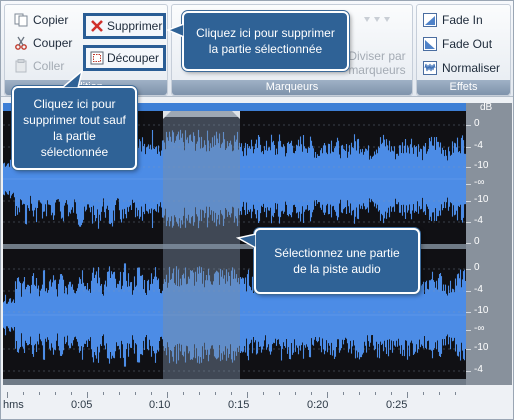  I want to click on trim-icon, so click(97, 58).